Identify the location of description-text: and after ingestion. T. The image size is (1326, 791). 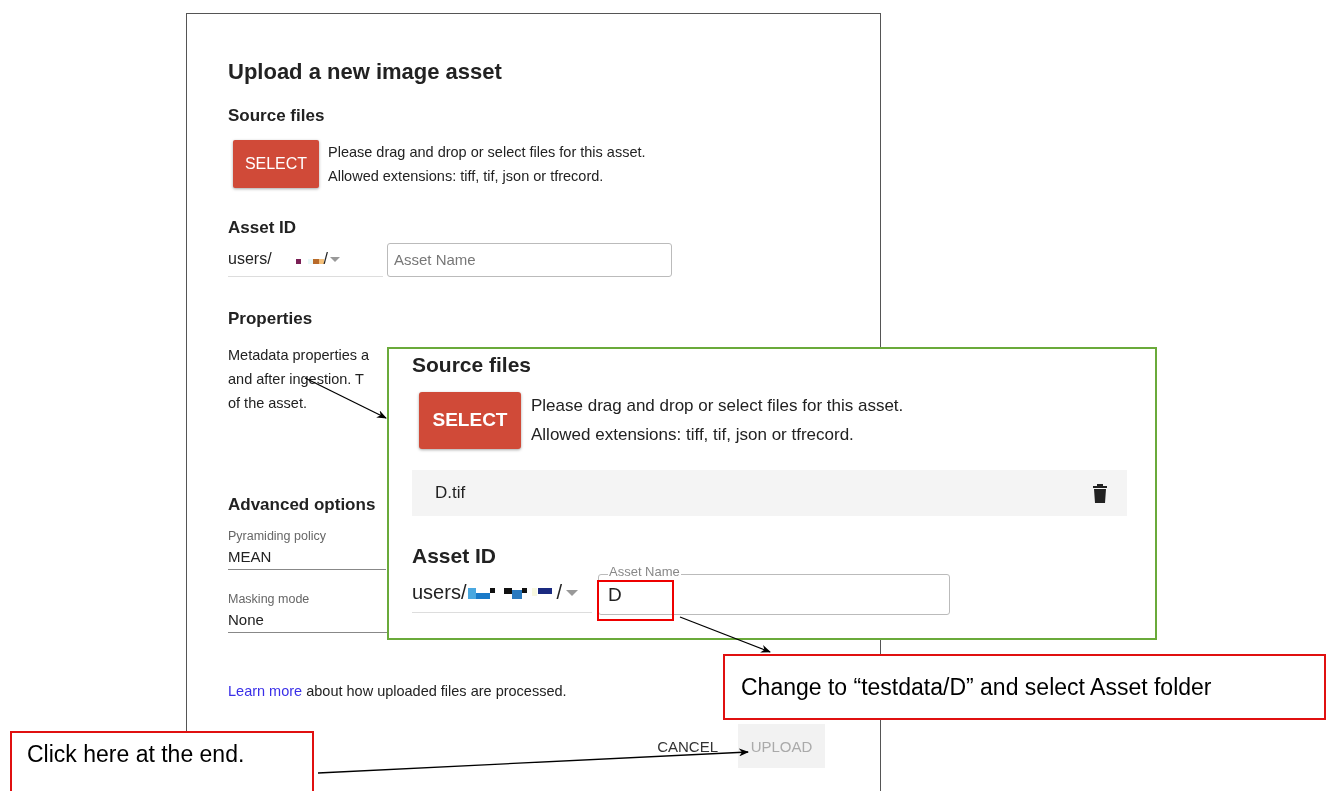
(296, 379).